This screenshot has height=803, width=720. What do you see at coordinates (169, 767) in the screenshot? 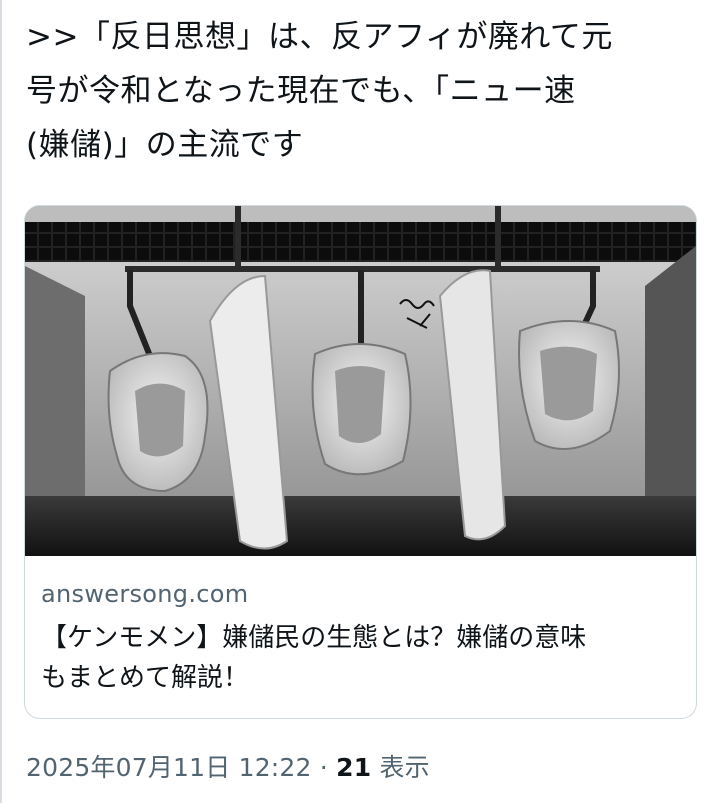
I see `timestamp-link: 2025年07月11日 12:22` at bounding box center [169, 767].